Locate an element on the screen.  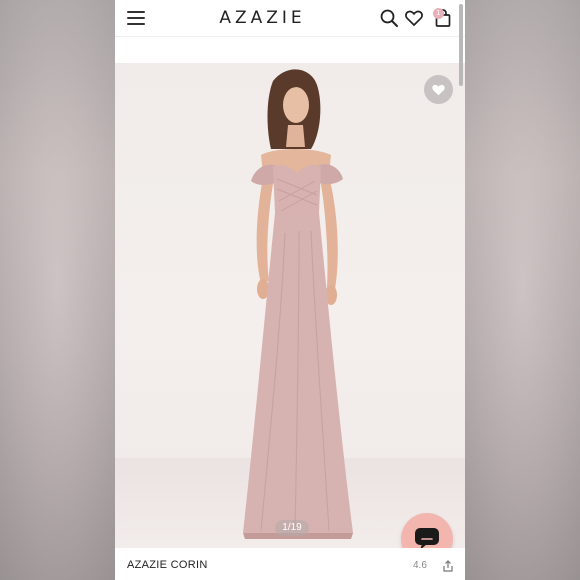
top-header: AZAZIE 1 is located at coordinates (290, 18).